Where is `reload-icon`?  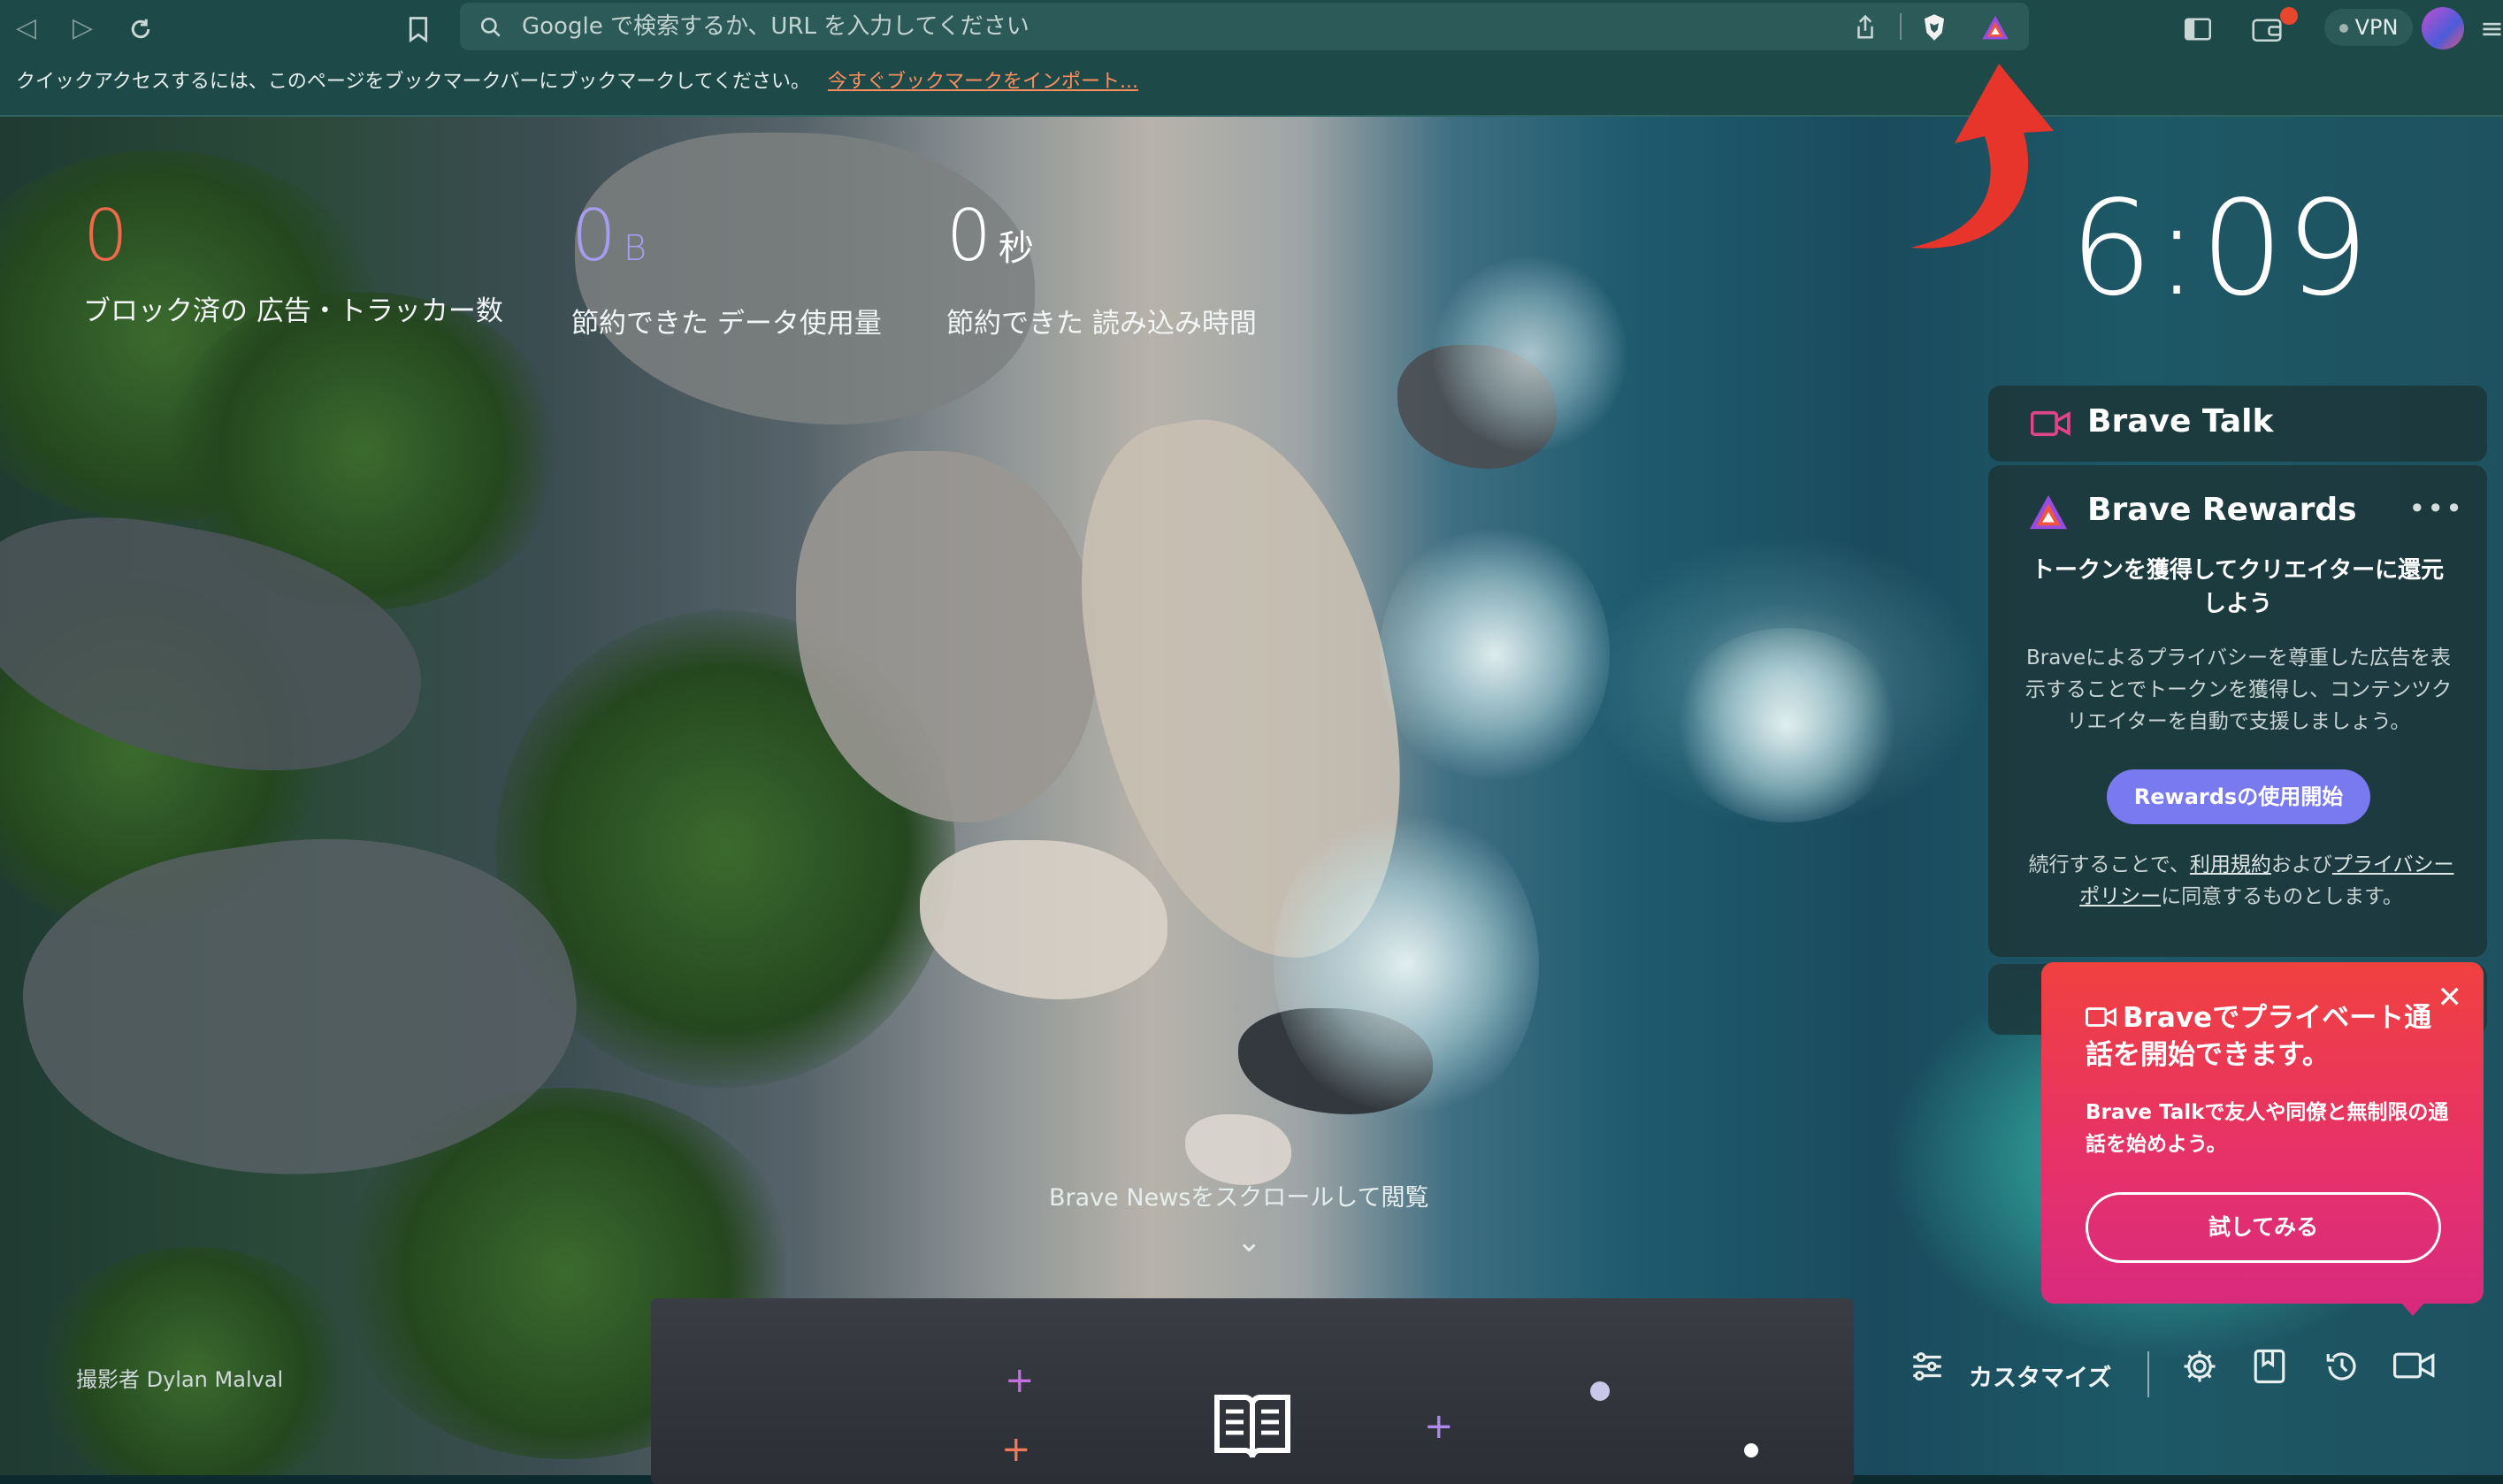 reload-icon is located at coordinates (140, 28).